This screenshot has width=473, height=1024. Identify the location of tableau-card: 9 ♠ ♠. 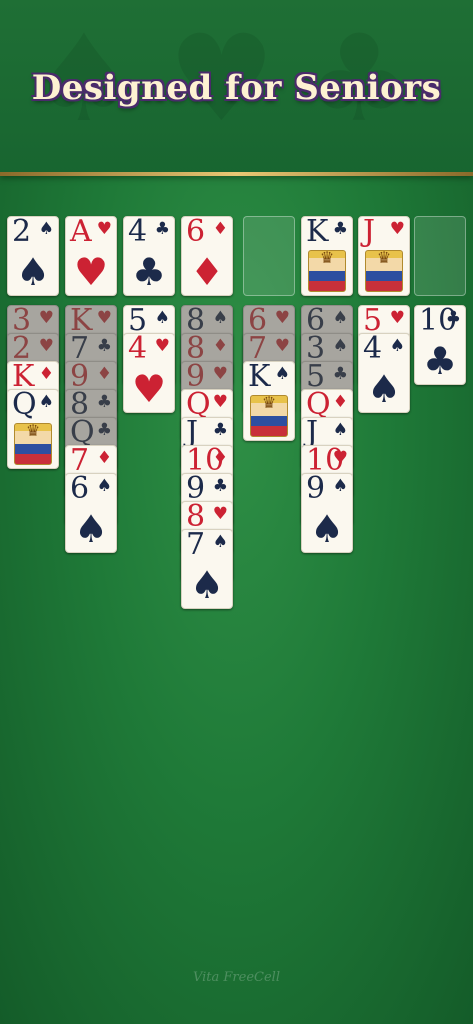
(327, 513).